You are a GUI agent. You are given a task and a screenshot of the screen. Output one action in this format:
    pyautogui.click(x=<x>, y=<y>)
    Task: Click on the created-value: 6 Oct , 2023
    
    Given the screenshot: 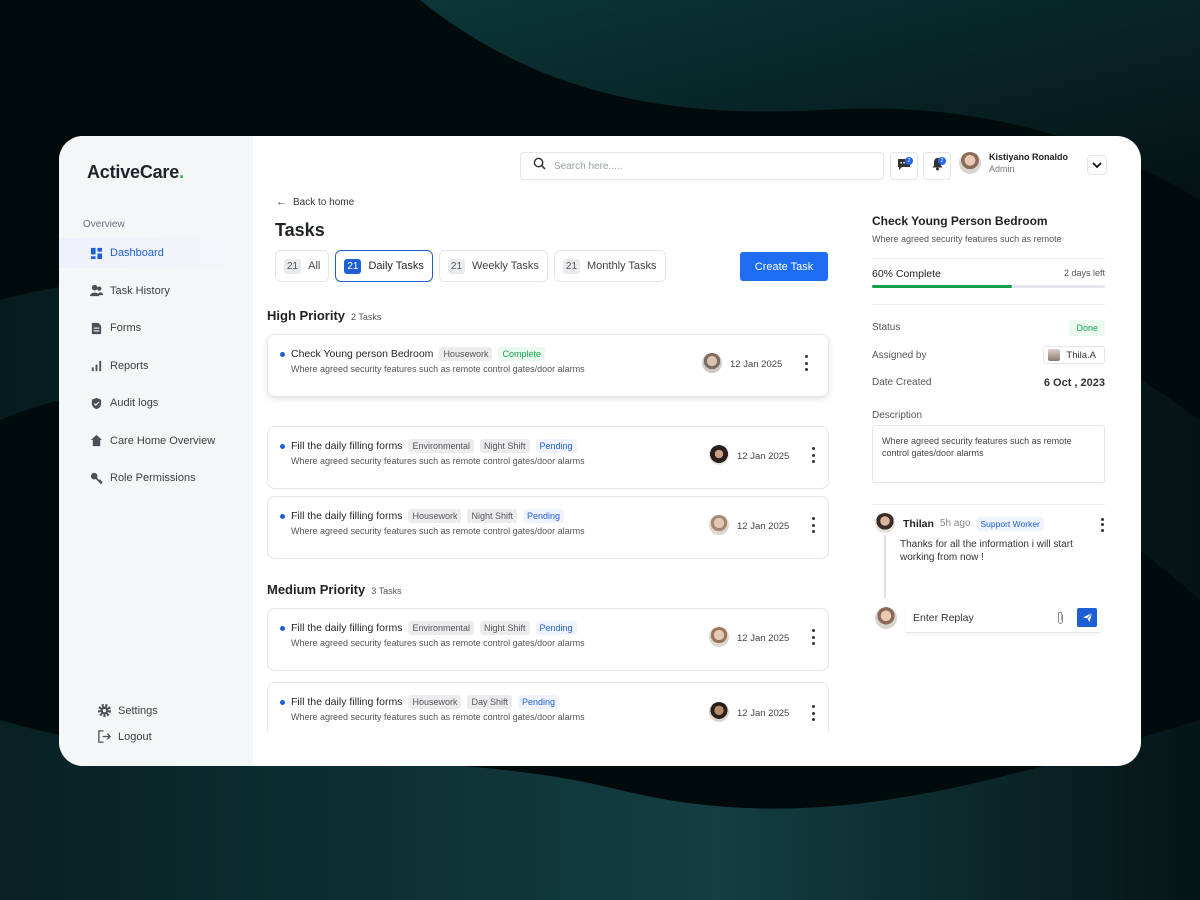 What is the action you would take?
    pyautogui.click(x=1074, y=382)
    